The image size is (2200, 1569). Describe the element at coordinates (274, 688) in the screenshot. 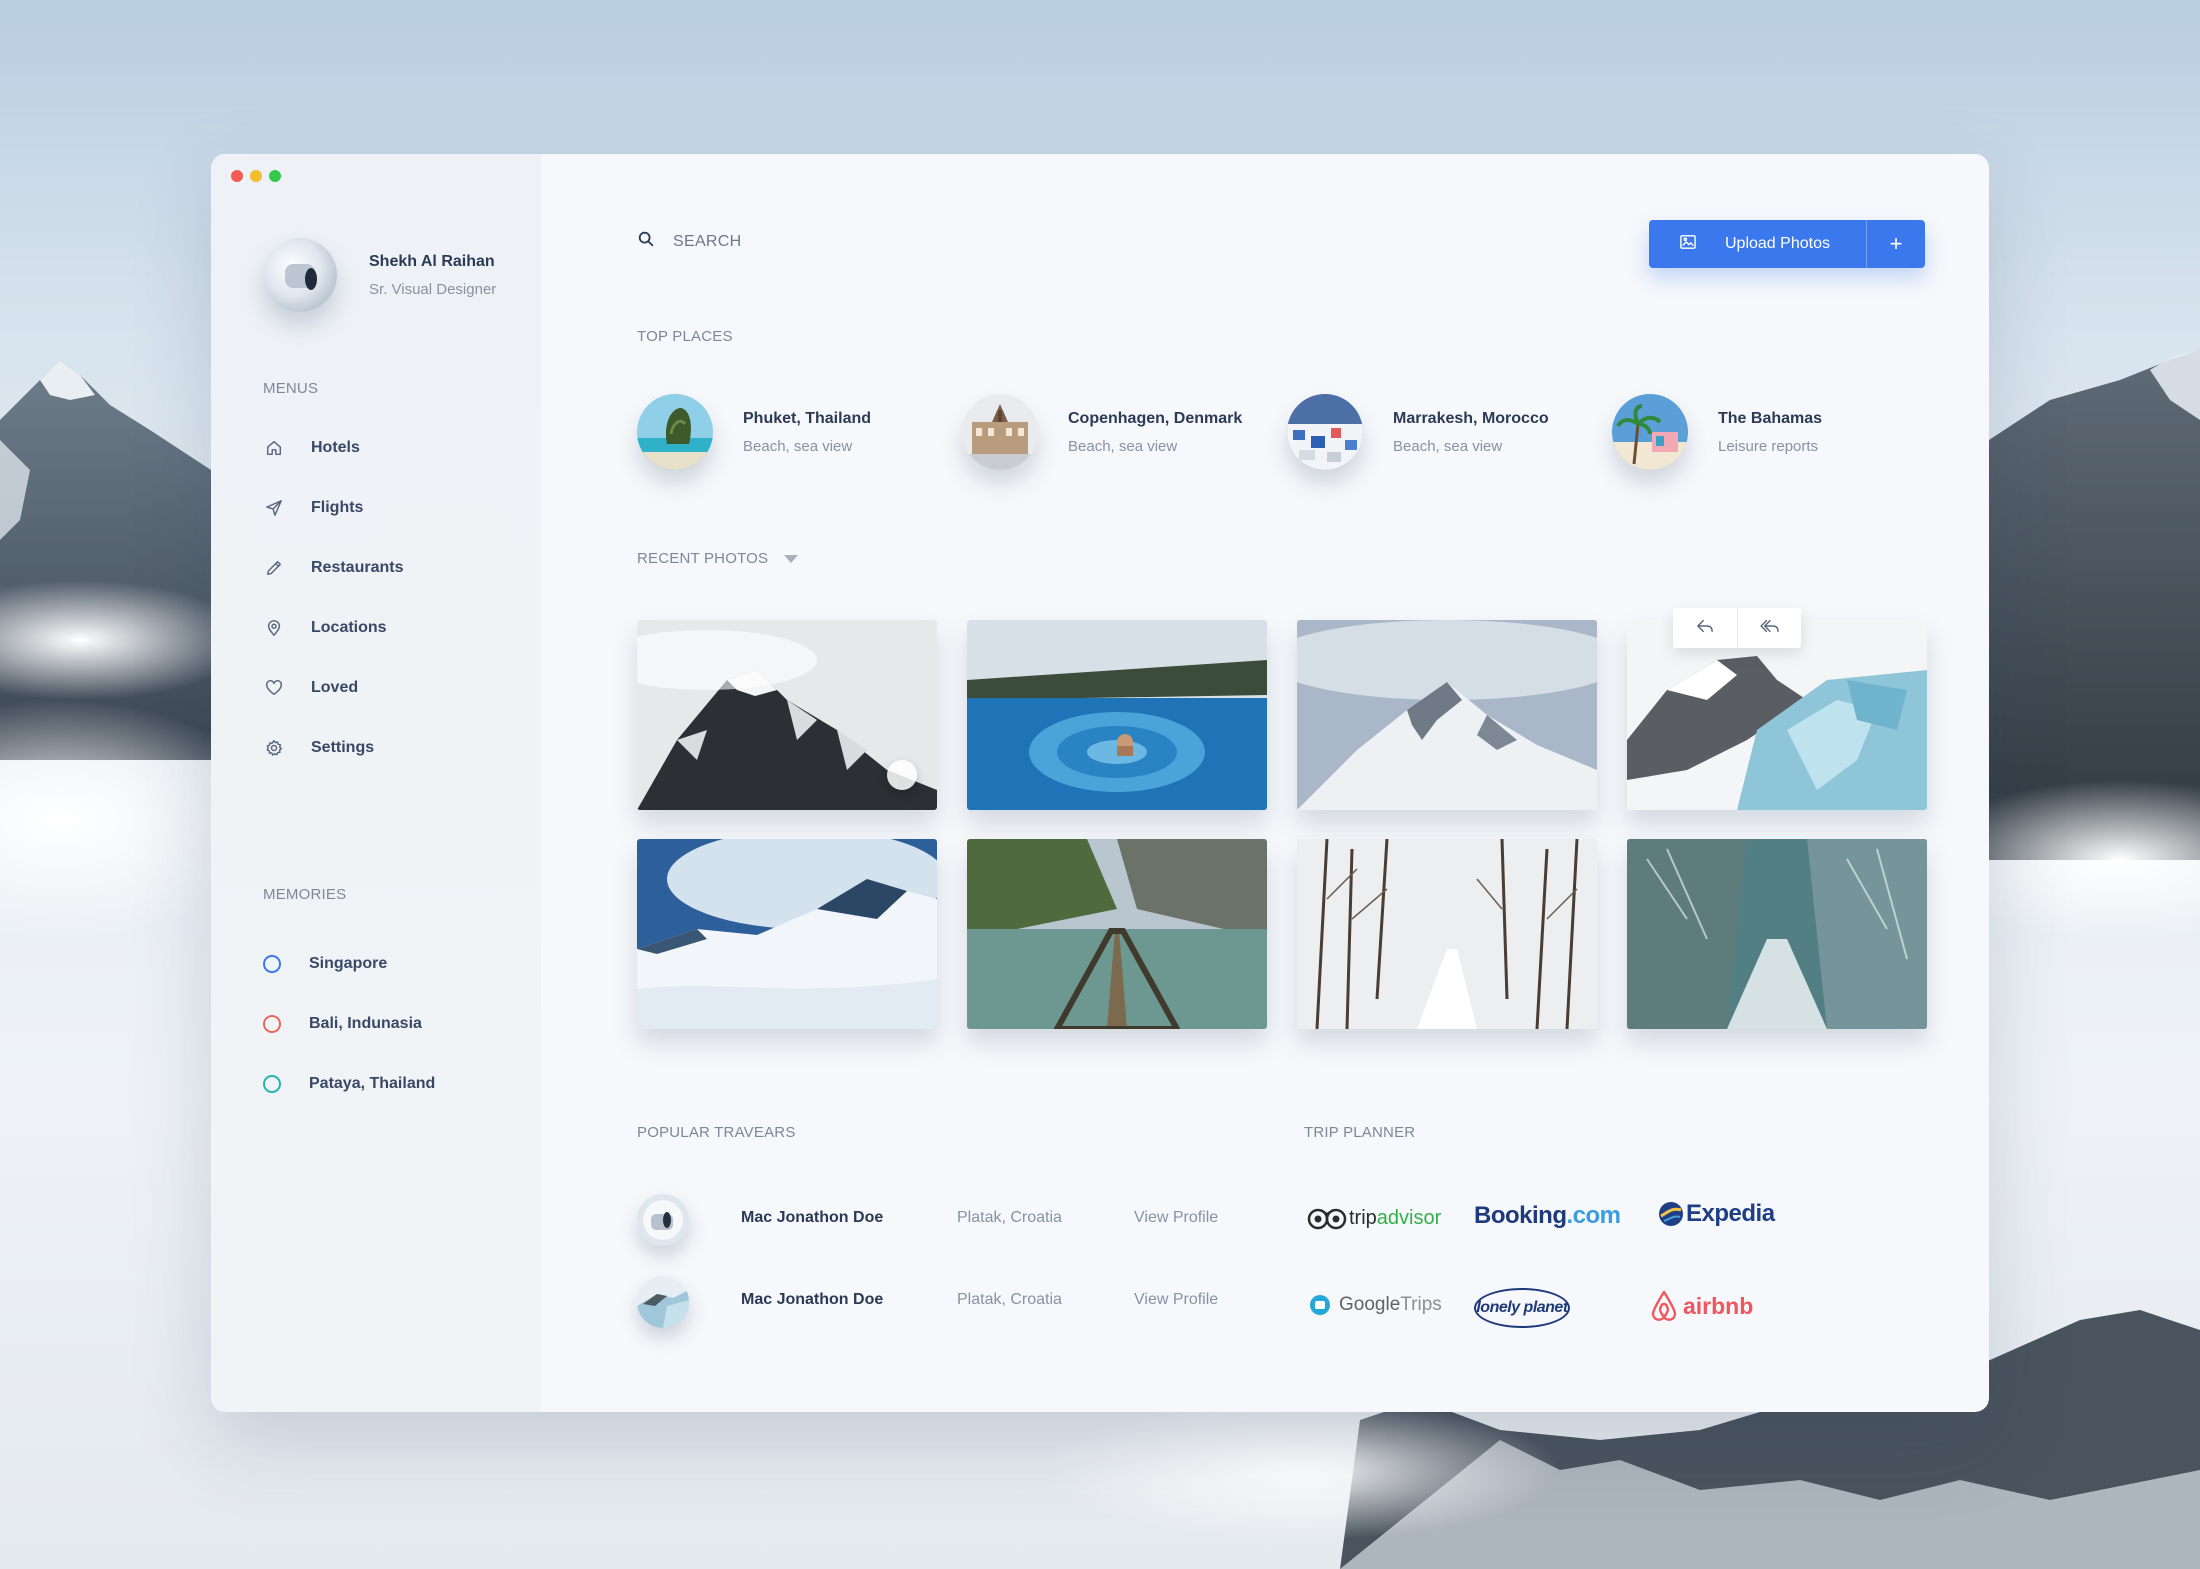

I see `heart-icon` at that location.